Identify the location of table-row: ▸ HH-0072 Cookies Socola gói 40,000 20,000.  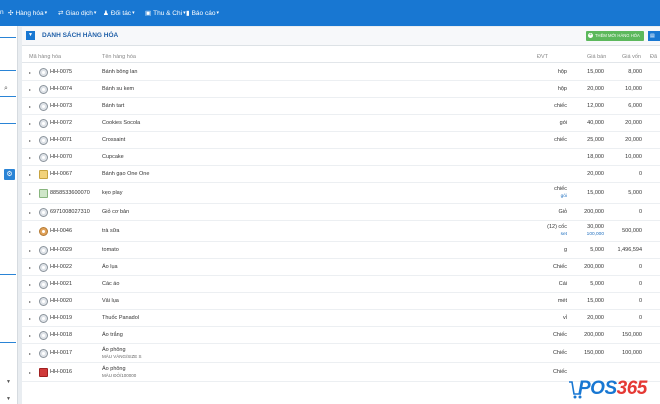
(341, 123).